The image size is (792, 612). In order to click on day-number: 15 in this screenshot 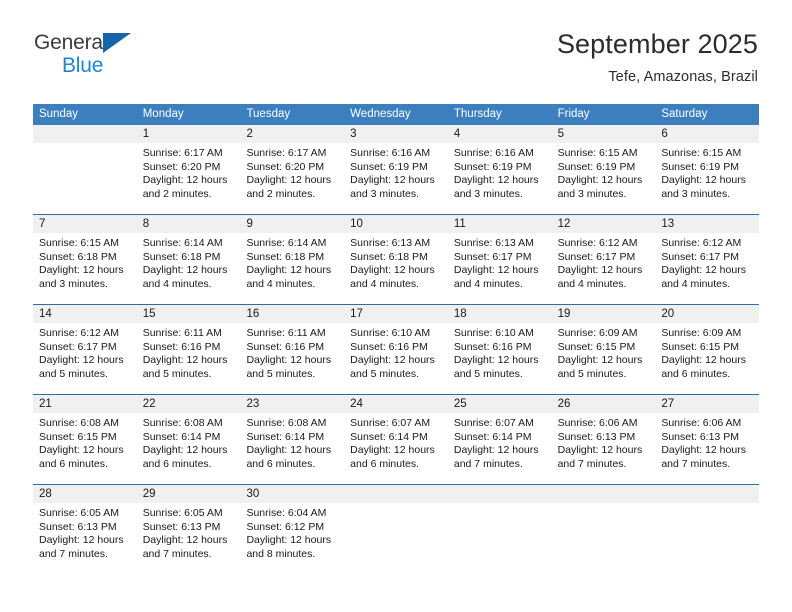, I will do `click(189, 314)`.